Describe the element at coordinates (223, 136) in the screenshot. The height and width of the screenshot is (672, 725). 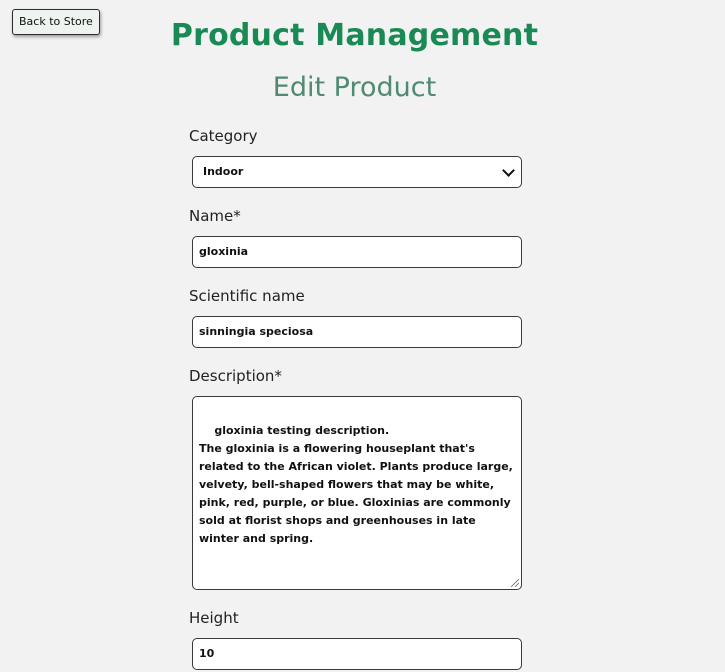
I see `category-label: Category` at that location.